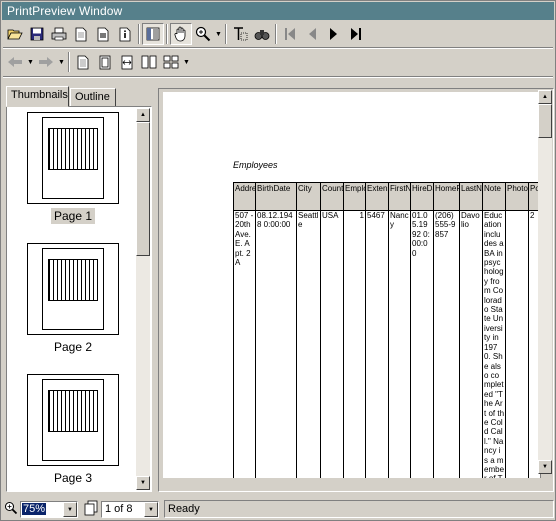 Image resolution: width=556 pixels, height=521 pixels. What do you see at coordinates (218, 34) in the screenshot?
I see `zoom-dropdown-arrow: ▼` at bounding box center [218, 34].